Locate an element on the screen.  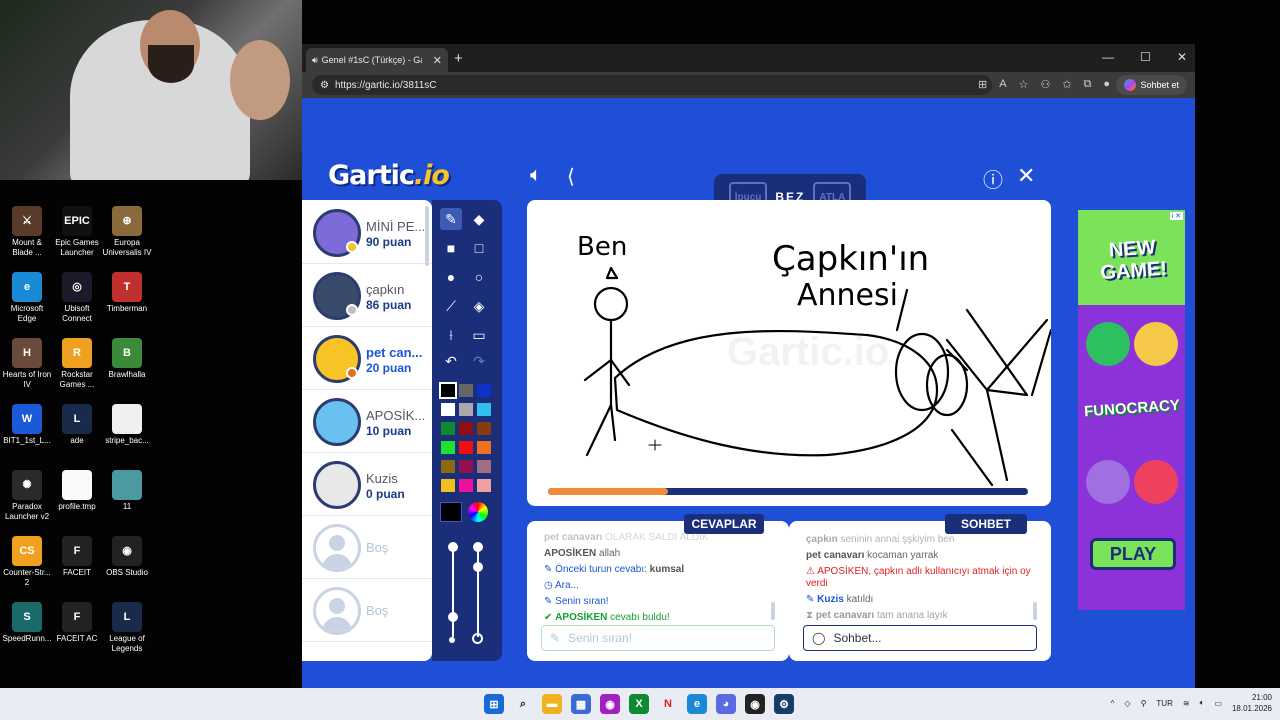
obs-icon: ◉ is located at coordinates (755, 704).